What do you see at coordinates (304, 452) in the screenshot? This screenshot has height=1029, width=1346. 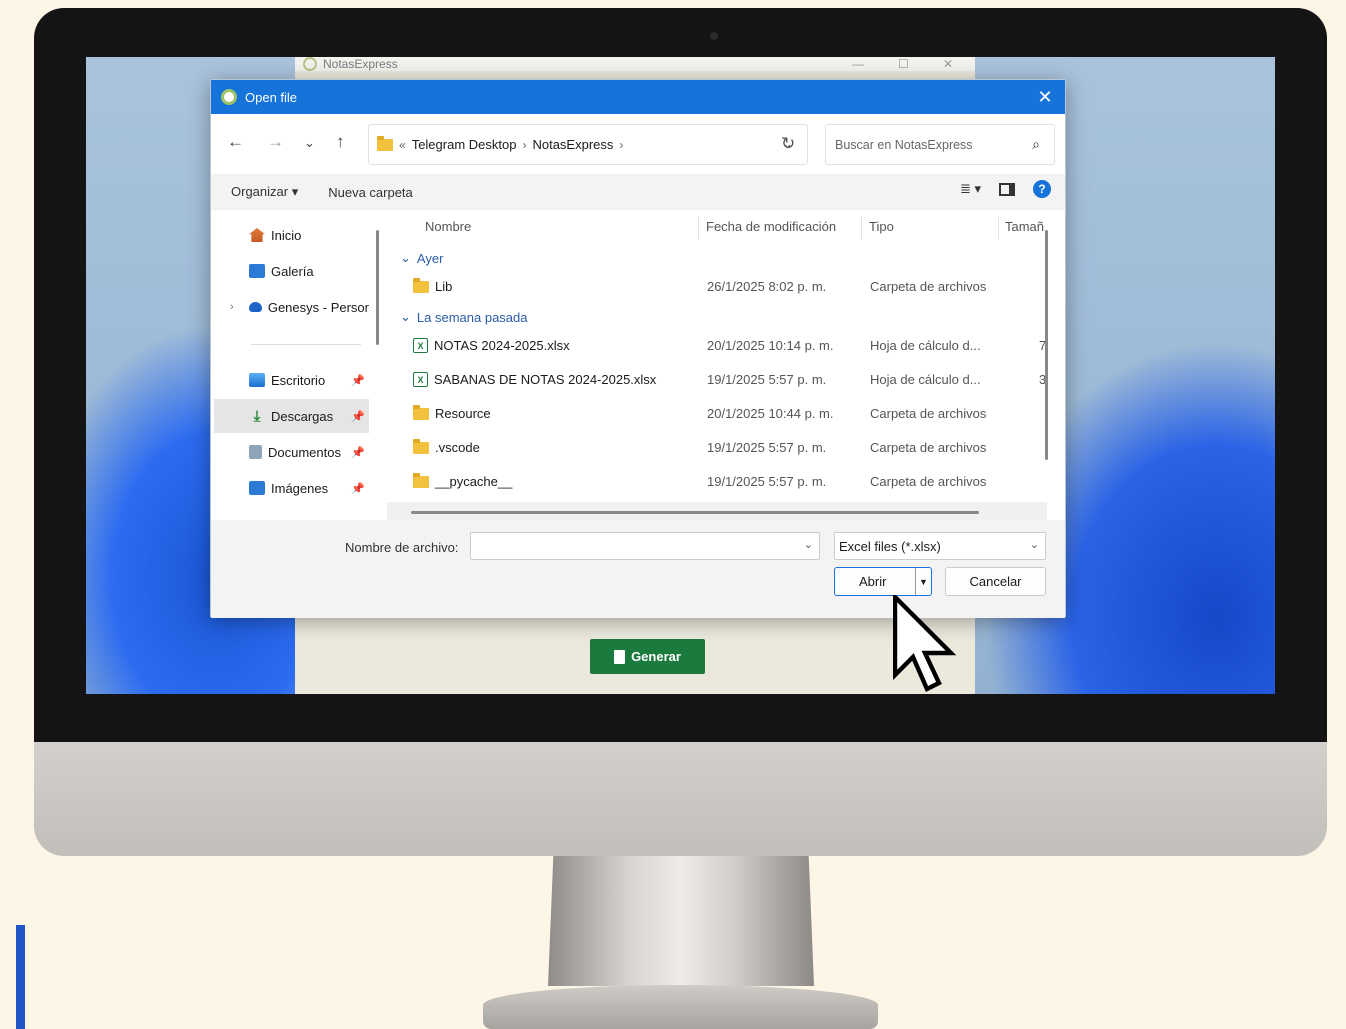 I see `sidebar-item-label: Documentos` at bounding box center [304, 452].